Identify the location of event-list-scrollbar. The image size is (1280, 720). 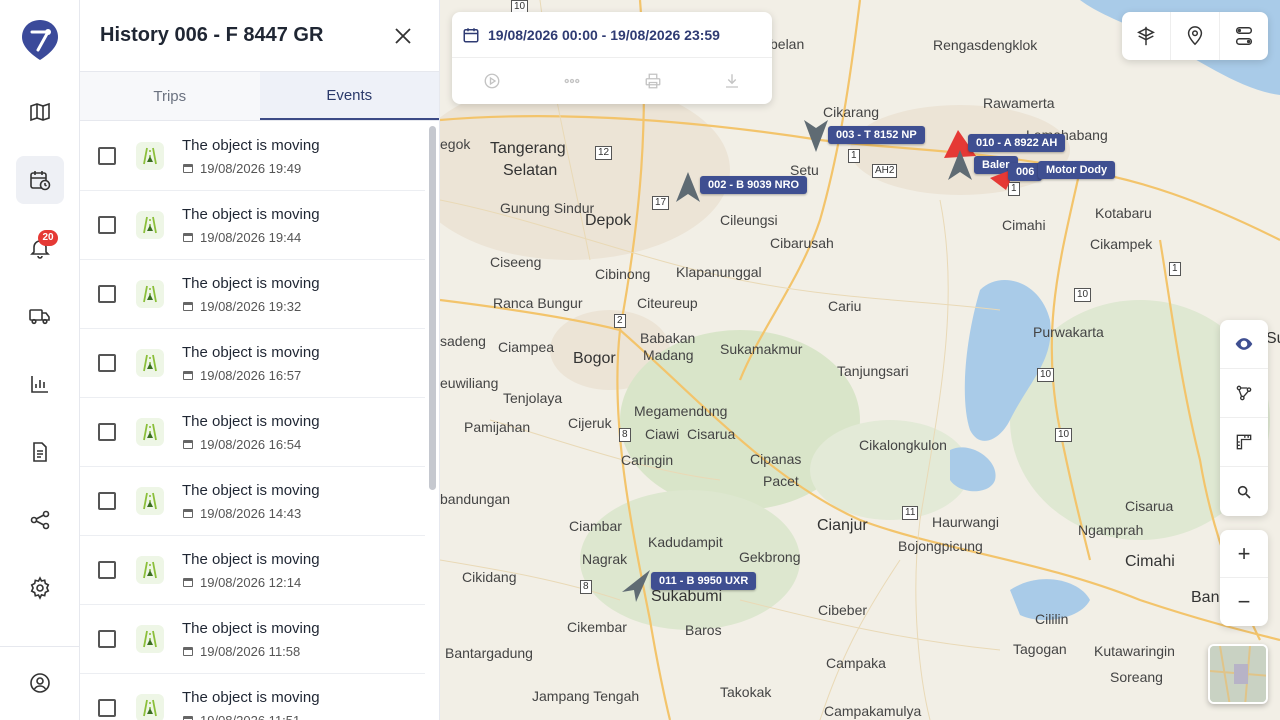
(432, 308).